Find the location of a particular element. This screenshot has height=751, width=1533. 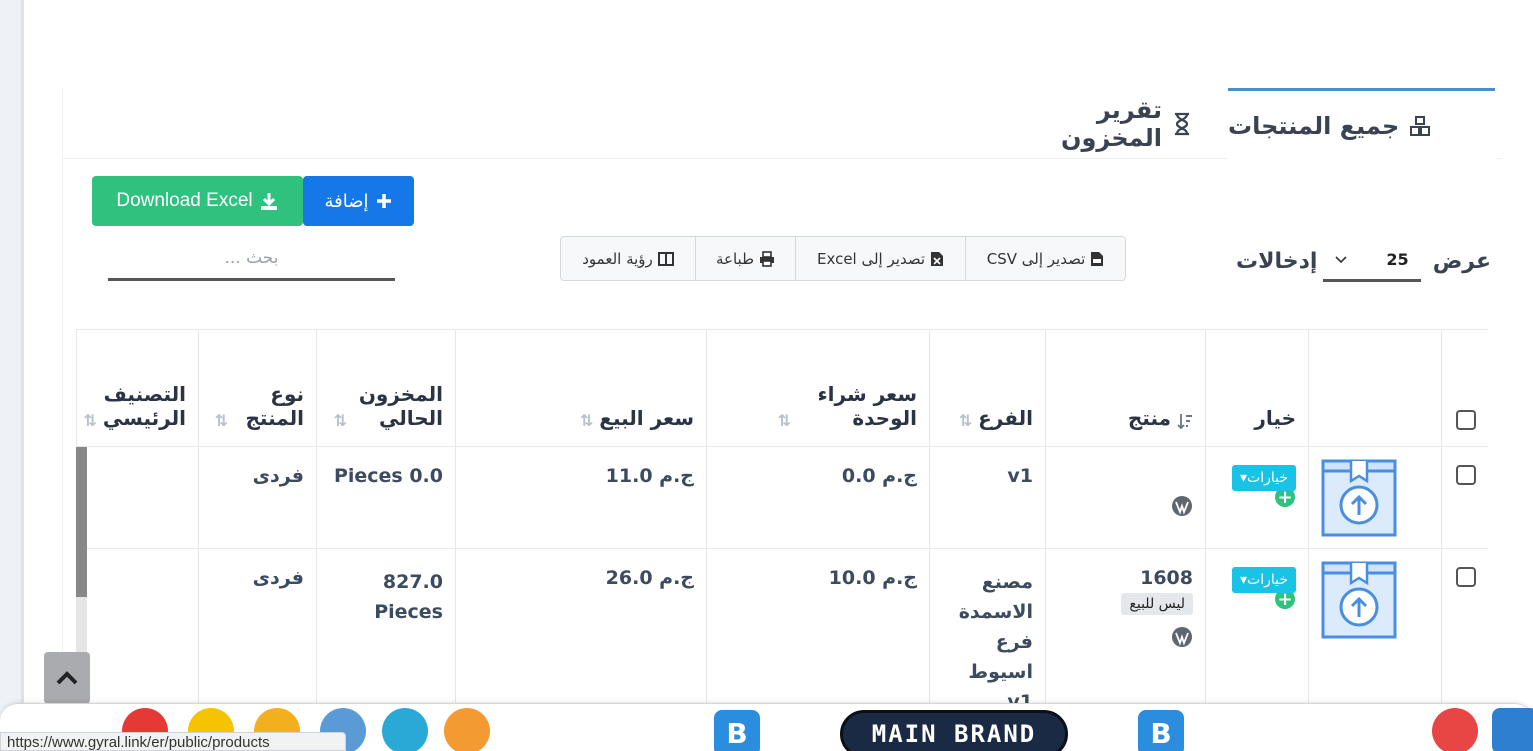

entries-select: 25 is located at coordinates (1372, 261).